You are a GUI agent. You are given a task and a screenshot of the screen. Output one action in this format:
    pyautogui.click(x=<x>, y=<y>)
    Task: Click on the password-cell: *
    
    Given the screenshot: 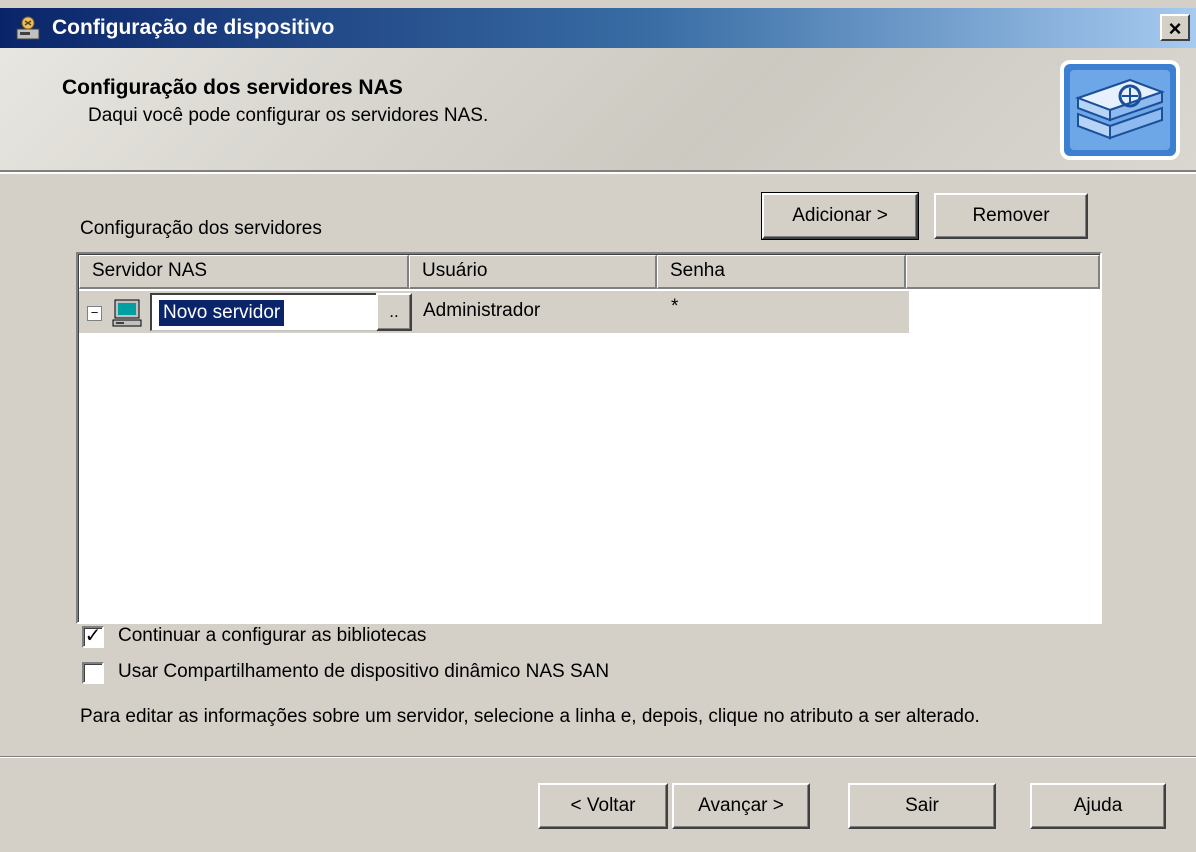 What is the action you would take?
    pyautogui.click(x=674, y=307)
    